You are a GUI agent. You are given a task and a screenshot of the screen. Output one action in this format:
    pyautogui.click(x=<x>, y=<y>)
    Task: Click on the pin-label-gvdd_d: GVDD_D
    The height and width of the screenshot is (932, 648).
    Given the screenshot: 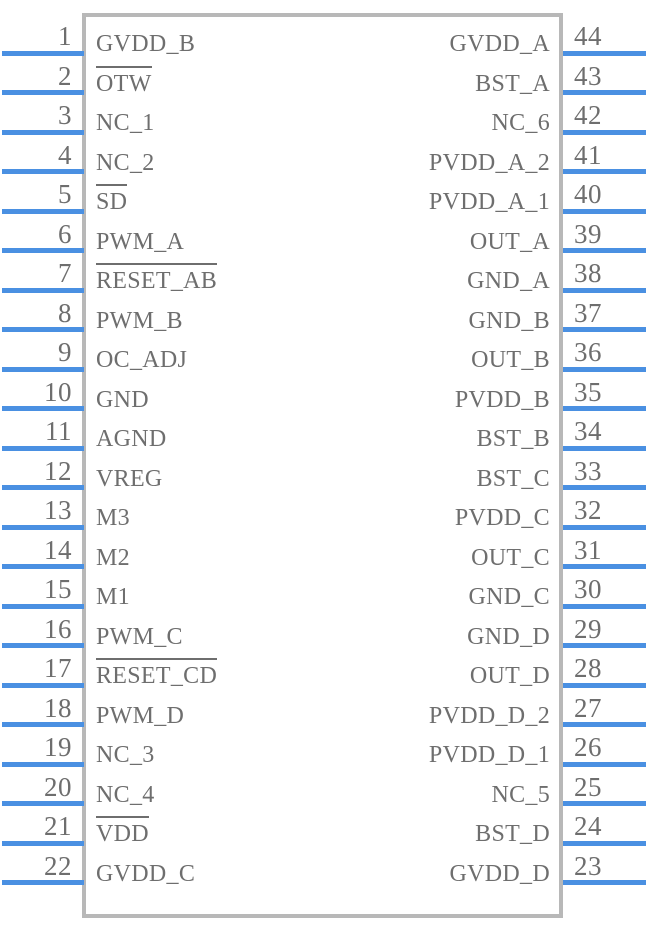 What is the action you would take?
    pyautogui.click(x=499, y=873)
    